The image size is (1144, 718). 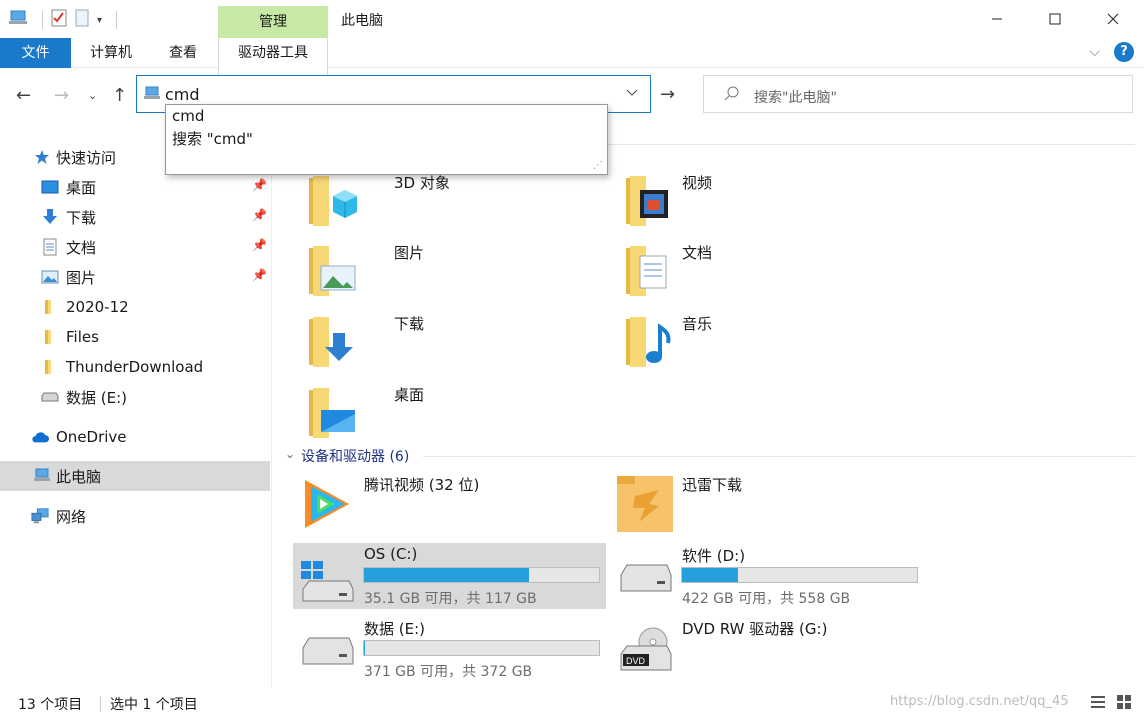 What do you see at coordinates (449, 649) in the screenshot?
I see `drive-e: 数据 (E:) 371 GB 可用，共 372 GB` at bounding box center [449, 649].